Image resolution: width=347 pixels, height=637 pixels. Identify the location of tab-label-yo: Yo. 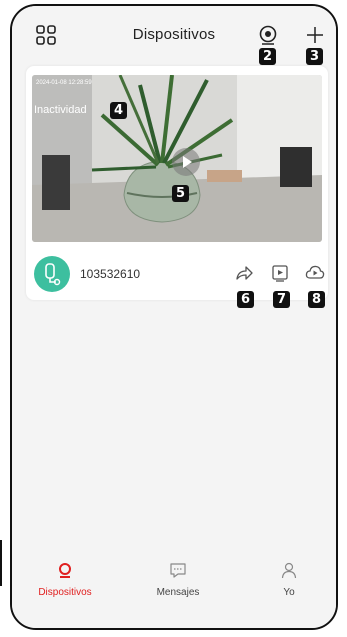
(289, 592).